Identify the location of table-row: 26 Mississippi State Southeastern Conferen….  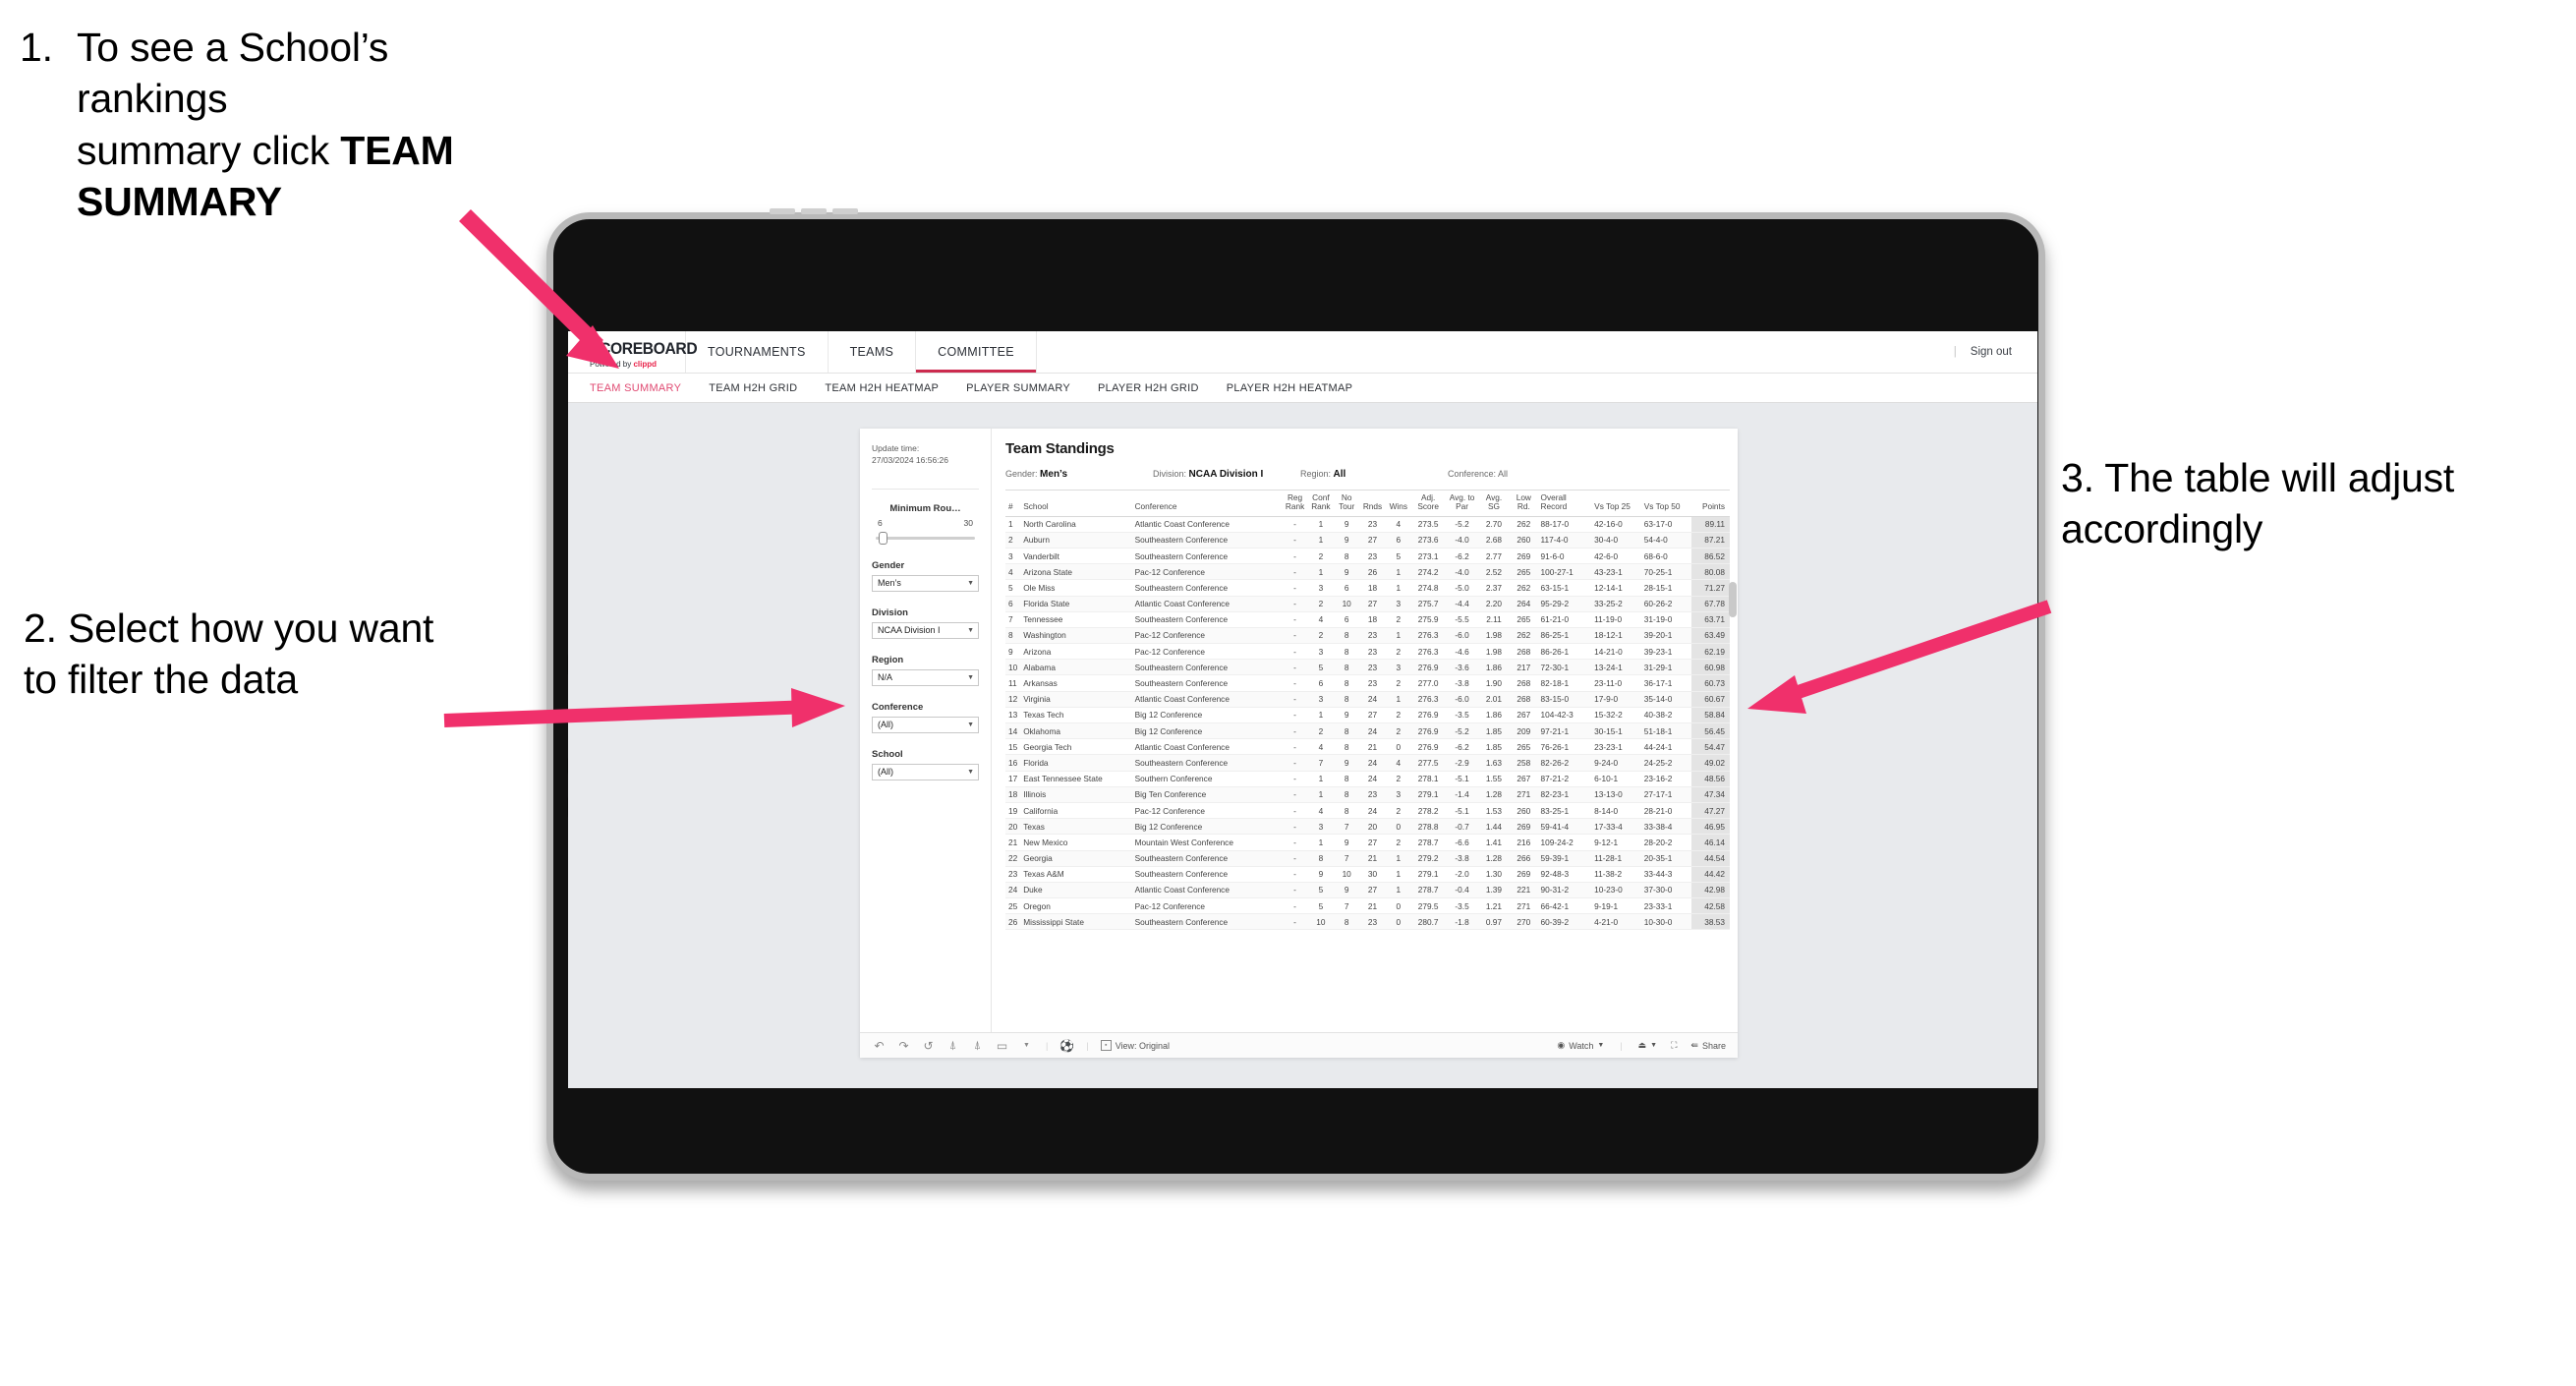
(1367, 922).